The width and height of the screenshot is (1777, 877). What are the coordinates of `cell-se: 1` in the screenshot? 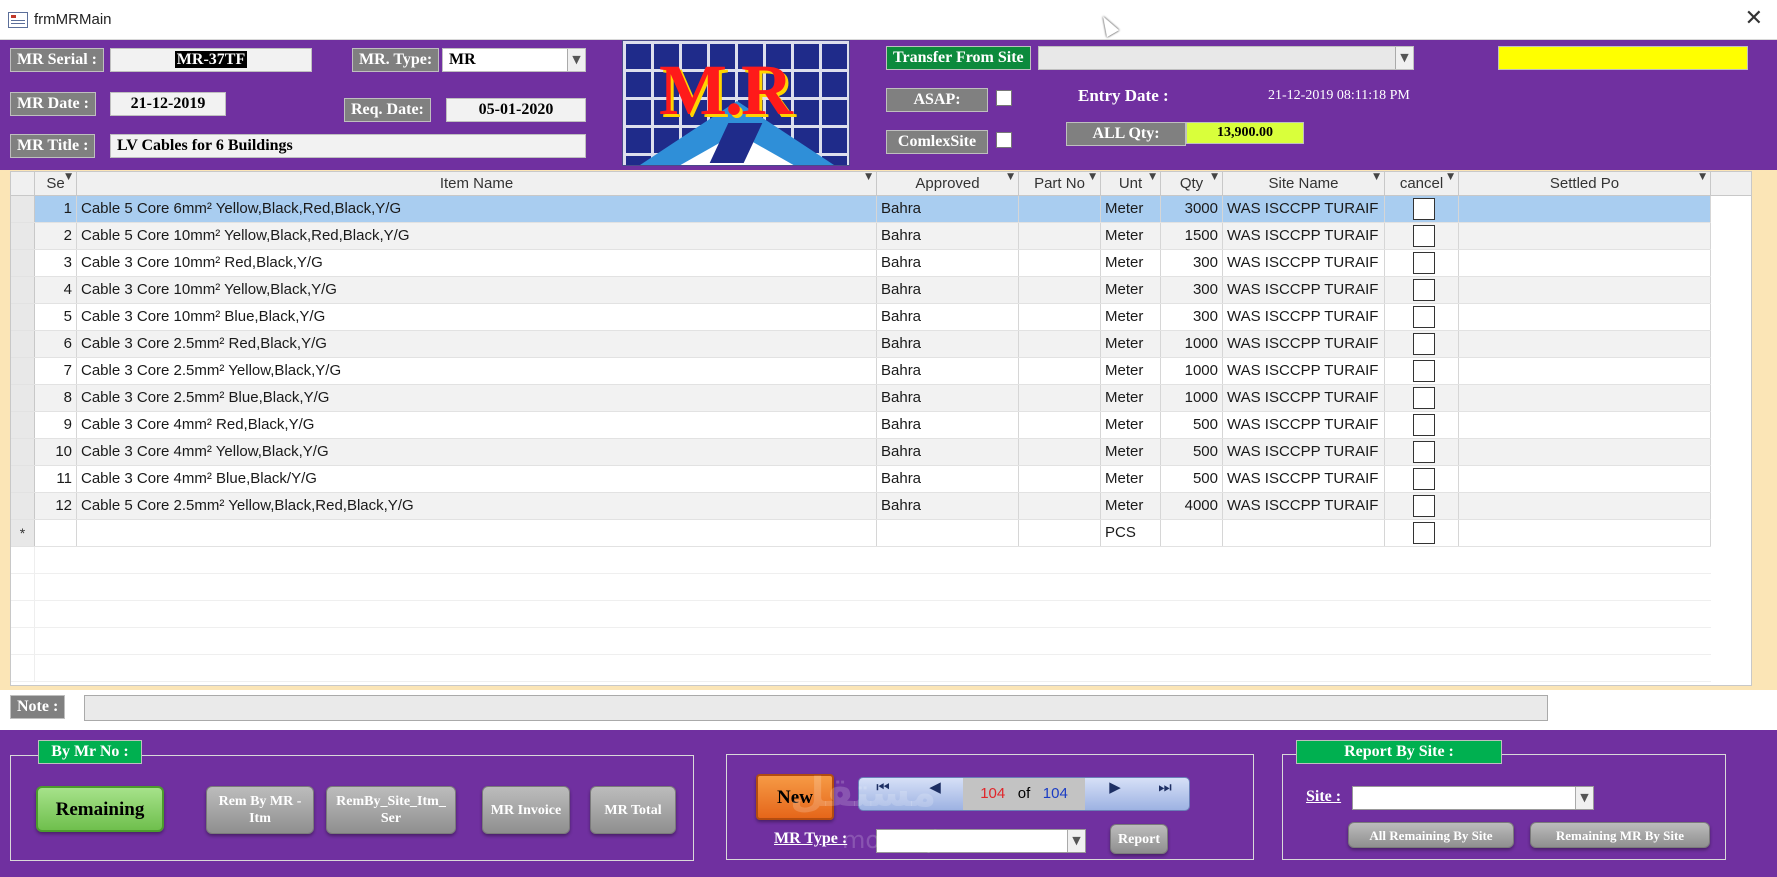 It's located at (56, 209).